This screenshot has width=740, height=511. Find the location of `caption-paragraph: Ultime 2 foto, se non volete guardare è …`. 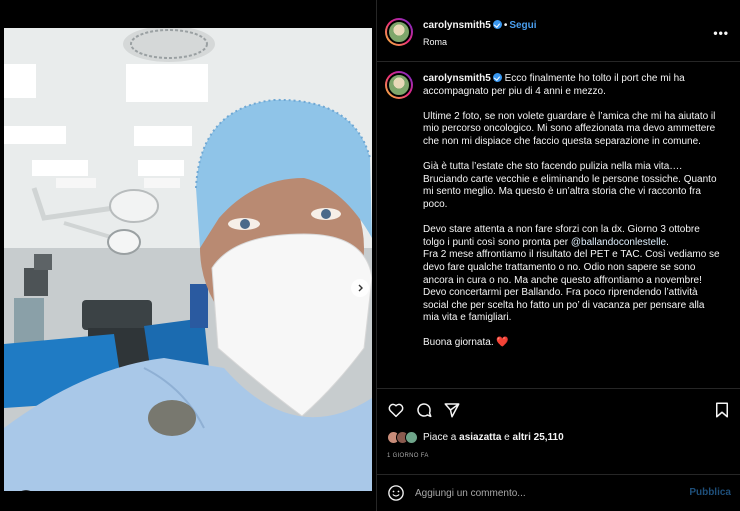

caption-paragraph: Ultime 2 foto, se non volete guardare è … is located at coordinates (569, 128).